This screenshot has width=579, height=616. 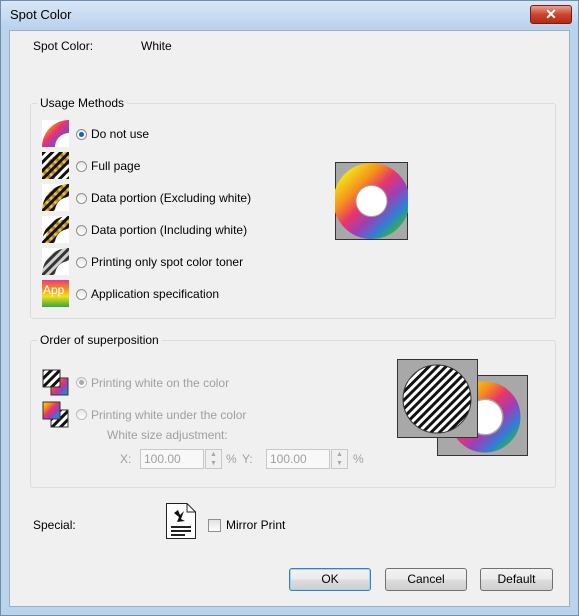 I want to click on y-label: Y:, so click(x=247, y=459).